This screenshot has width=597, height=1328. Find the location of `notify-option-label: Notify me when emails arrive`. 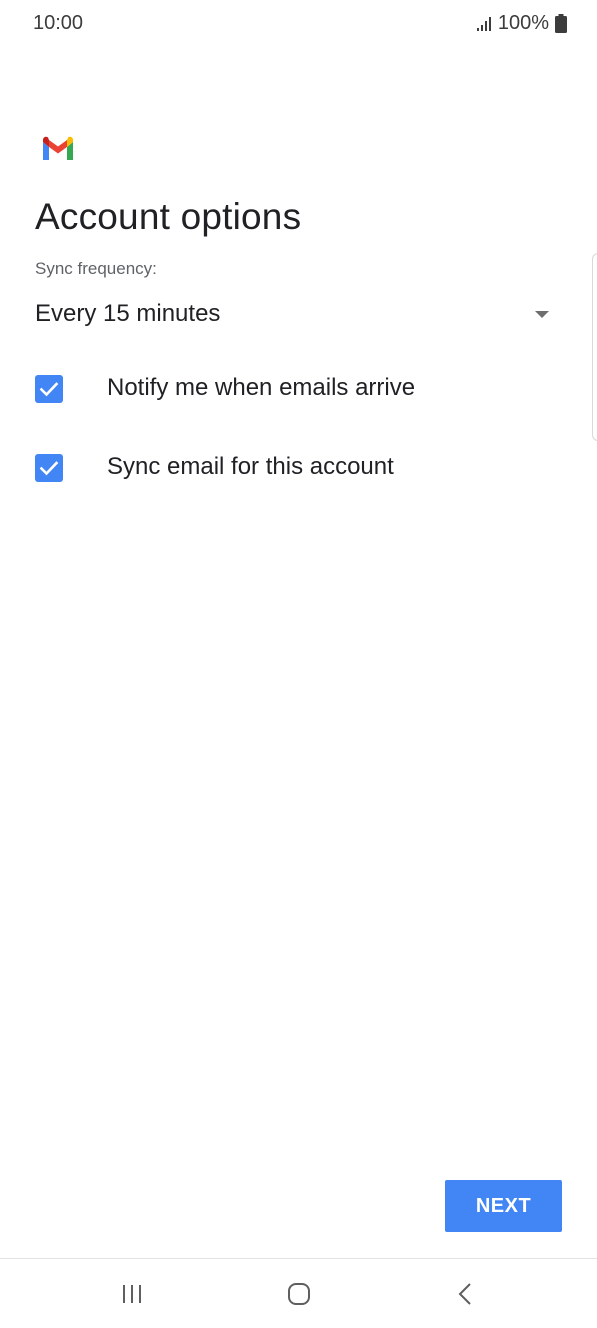

notify-option-label: Notify me when emails arrive is located at coordinates (261, 387).